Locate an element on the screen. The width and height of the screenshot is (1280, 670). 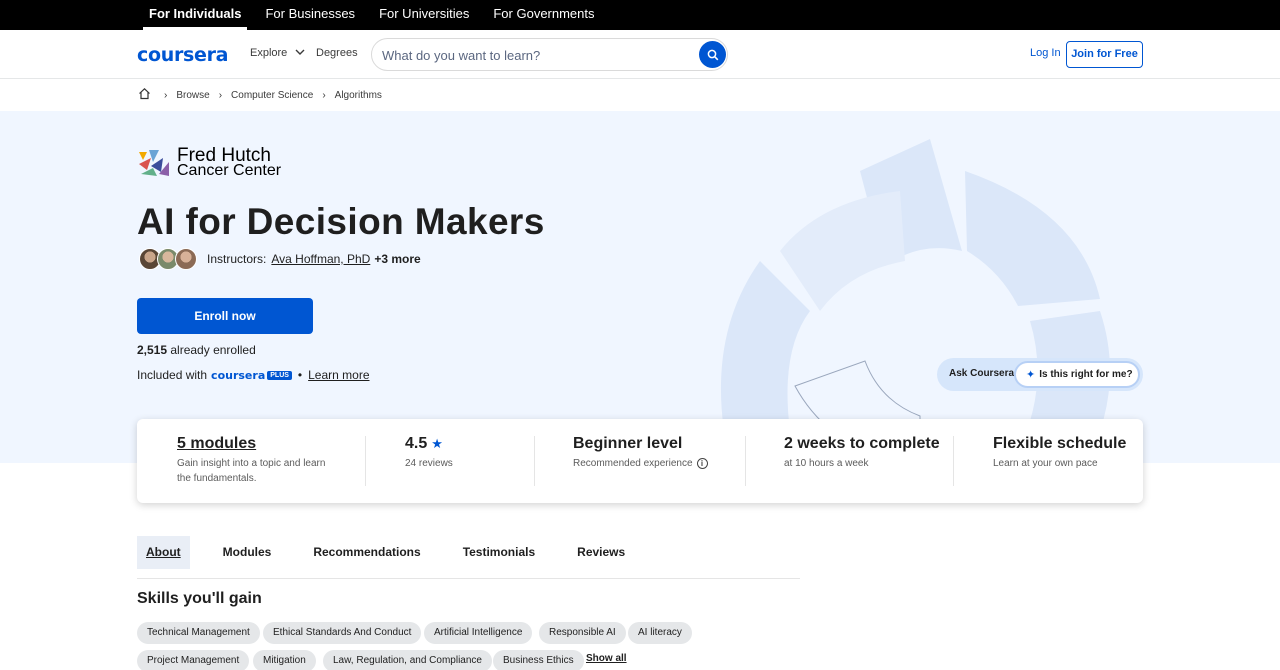
fred-hutch-mark-icon is located at coordinates (154, 163).